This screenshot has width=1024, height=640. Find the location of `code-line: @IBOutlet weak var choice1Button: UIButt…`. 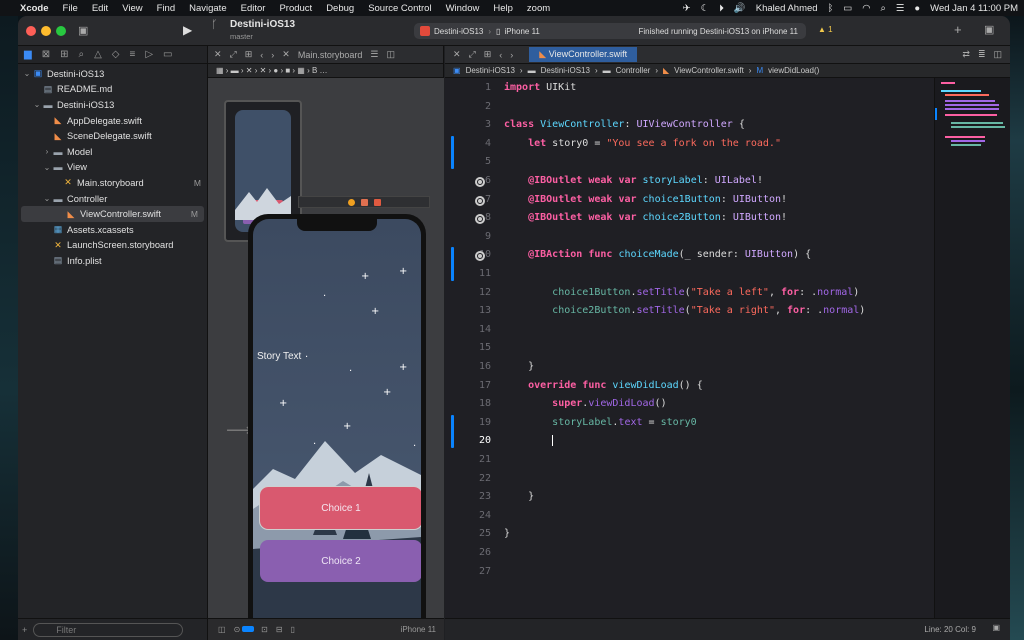

code-line: @IBOutlet weak var choice1Button: UIButt… is located at coordinates (645, 199).